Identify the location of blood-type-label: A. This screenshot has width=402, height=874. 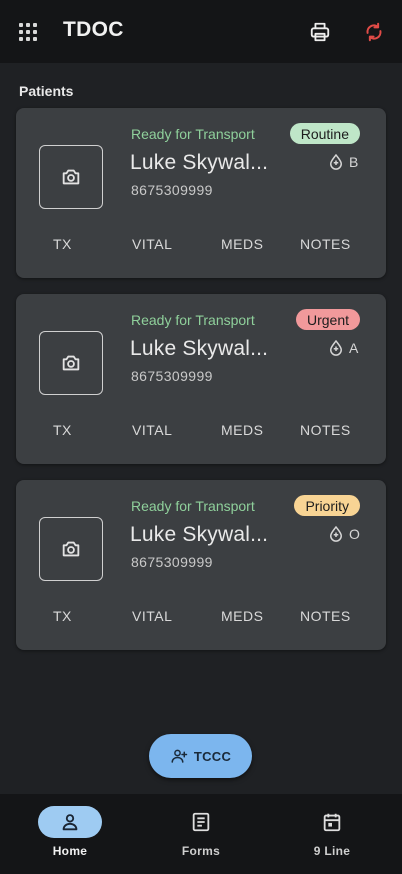
(354, 348).